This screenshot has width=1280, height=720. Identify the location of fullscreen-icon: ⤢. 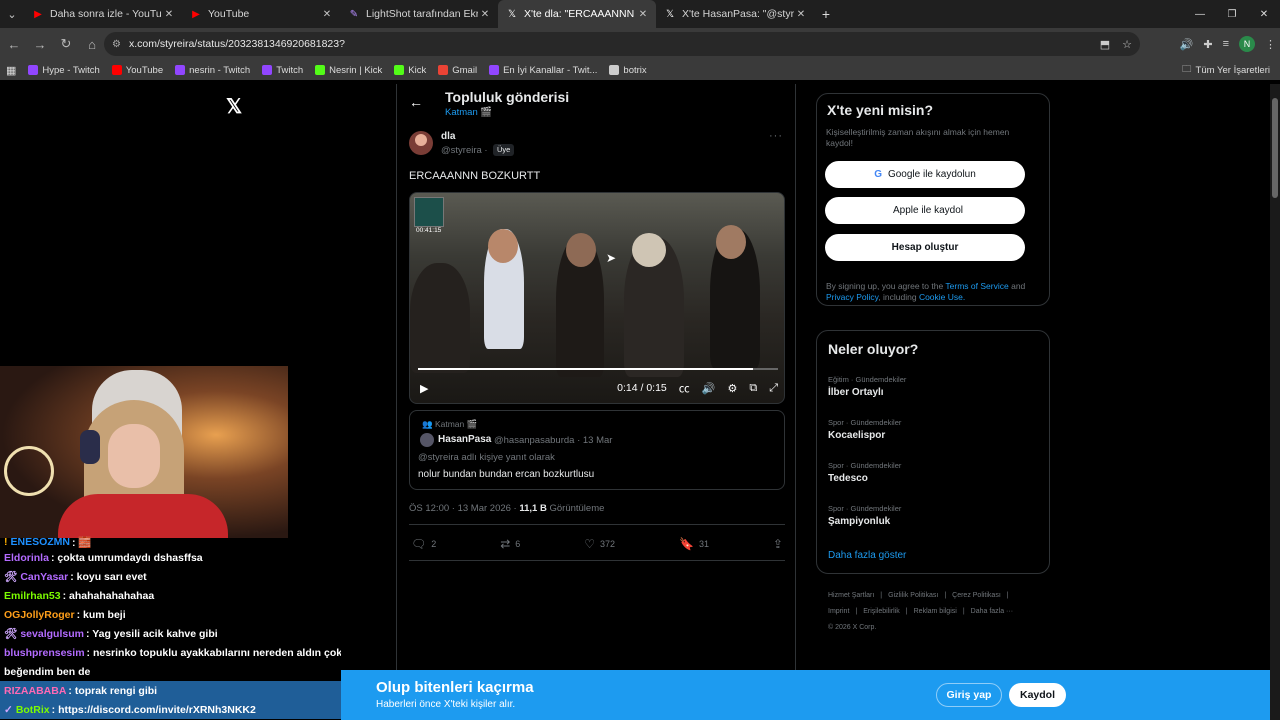
(773, 388).